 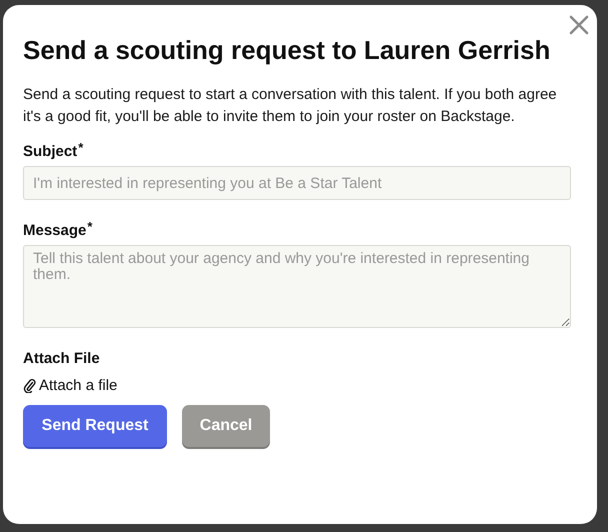 I want to click on attach-label: Attach File, so click(x=61, y=358).